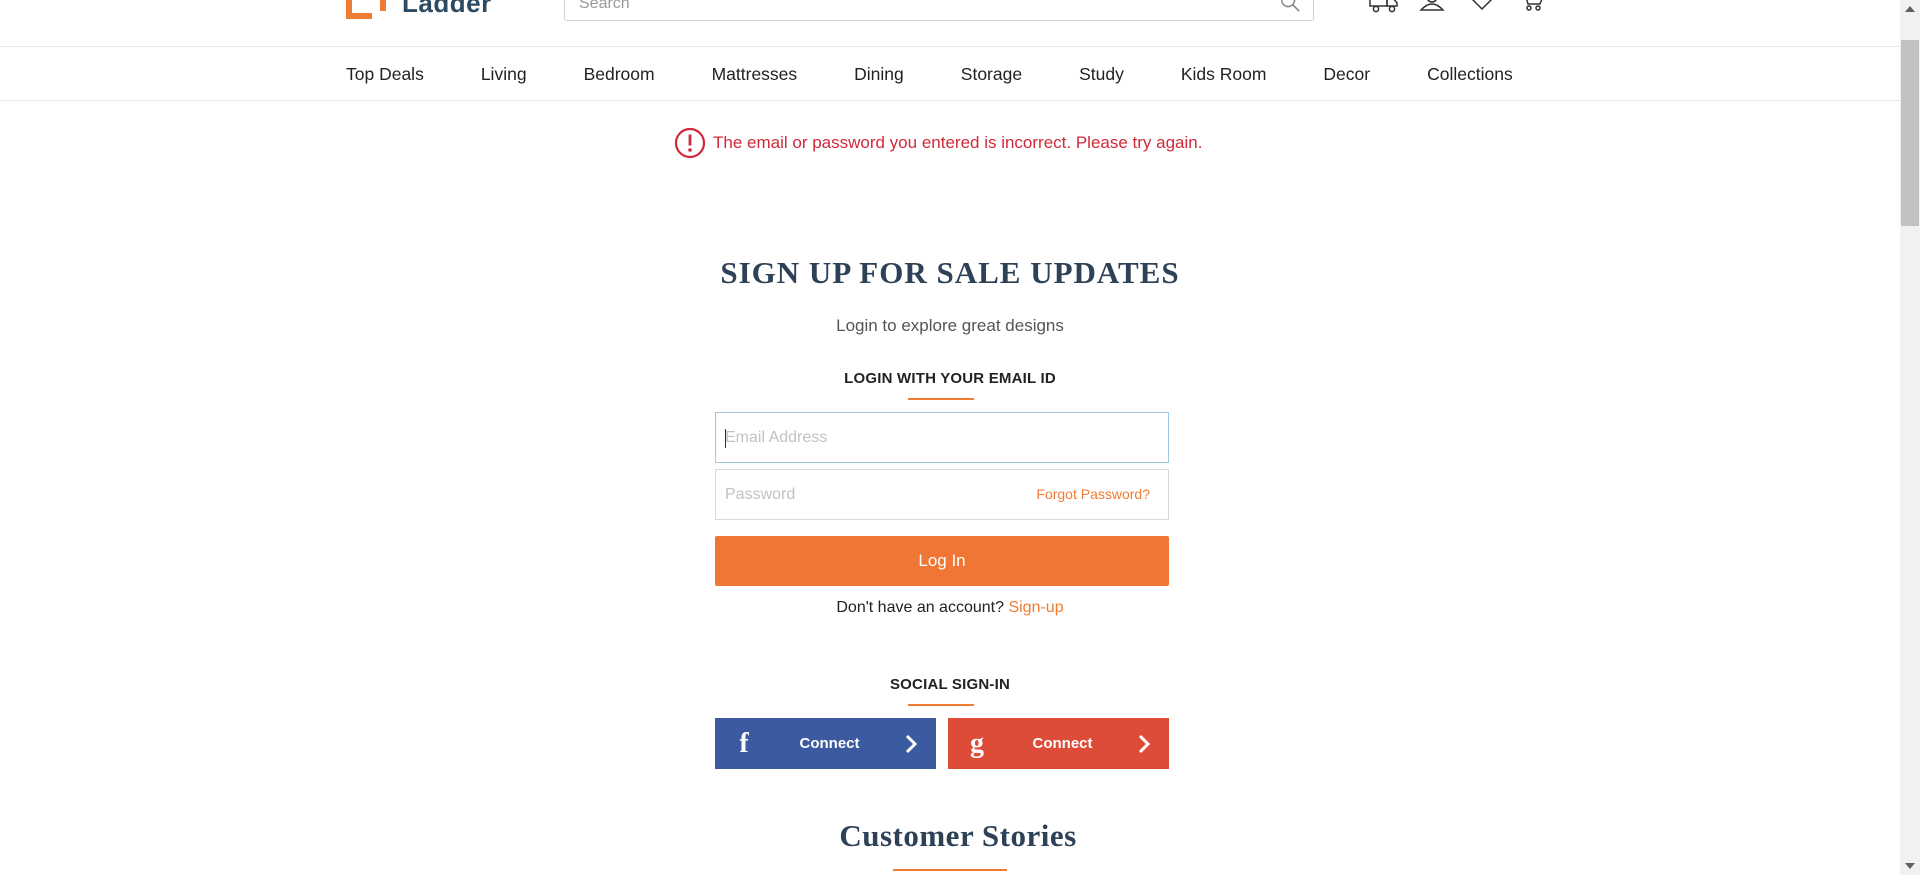 Image resolution: width=1920 pixels, height=875 pixels. What do you see at coordinates (875, 494) in the screenshot?
I see `password-input` at bounding box center [875, 494].